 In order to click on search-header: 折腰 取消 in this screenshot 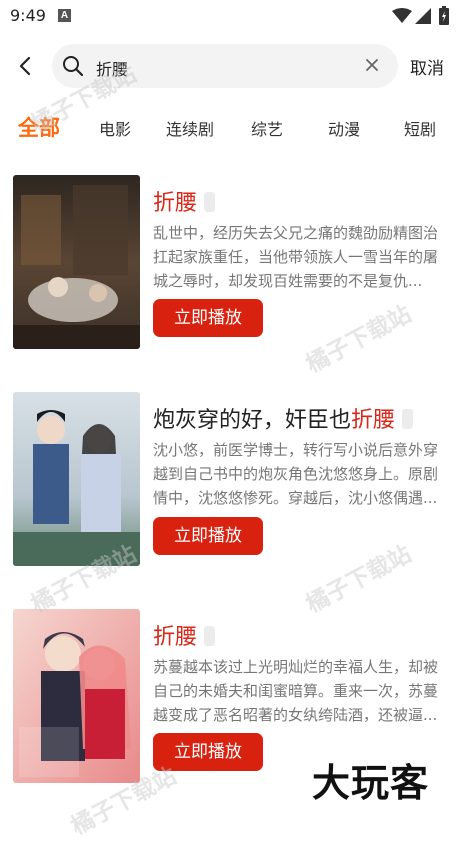, I will do `click(229, 66)`.